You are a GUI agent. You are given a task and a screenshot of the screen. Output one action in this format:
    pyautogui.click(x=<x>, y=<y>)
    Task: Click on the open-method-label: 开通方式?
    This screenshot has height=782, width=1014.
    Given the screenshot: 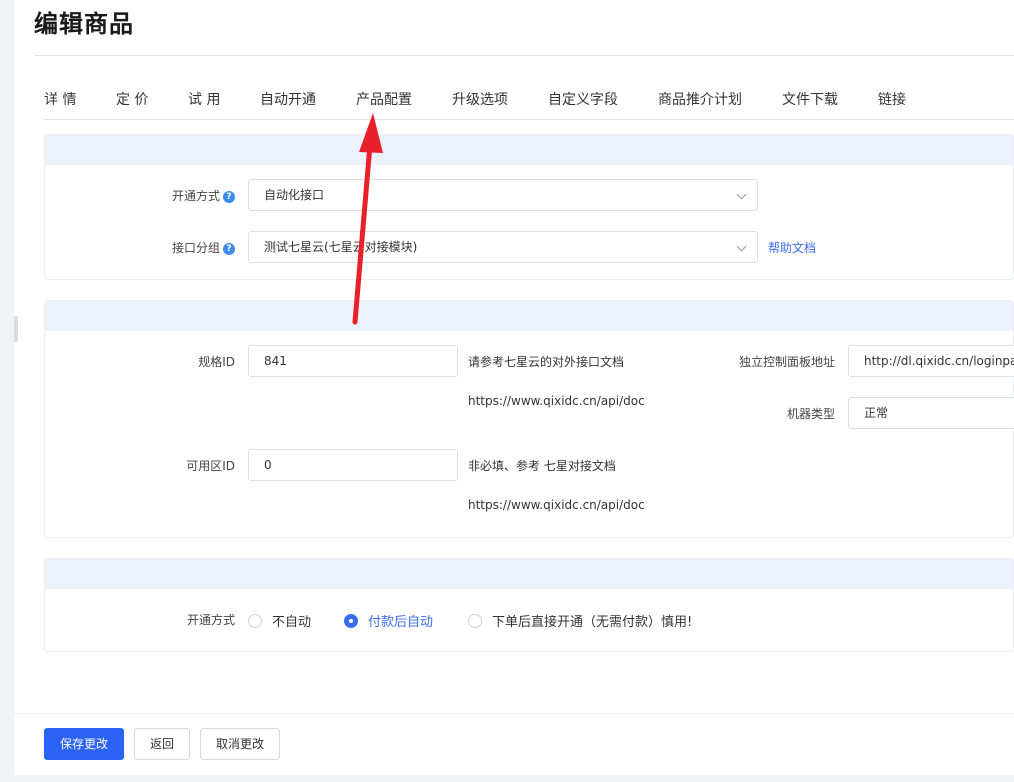 What is the action you would take?
    pyautogui.click(x=203, y=195)
    